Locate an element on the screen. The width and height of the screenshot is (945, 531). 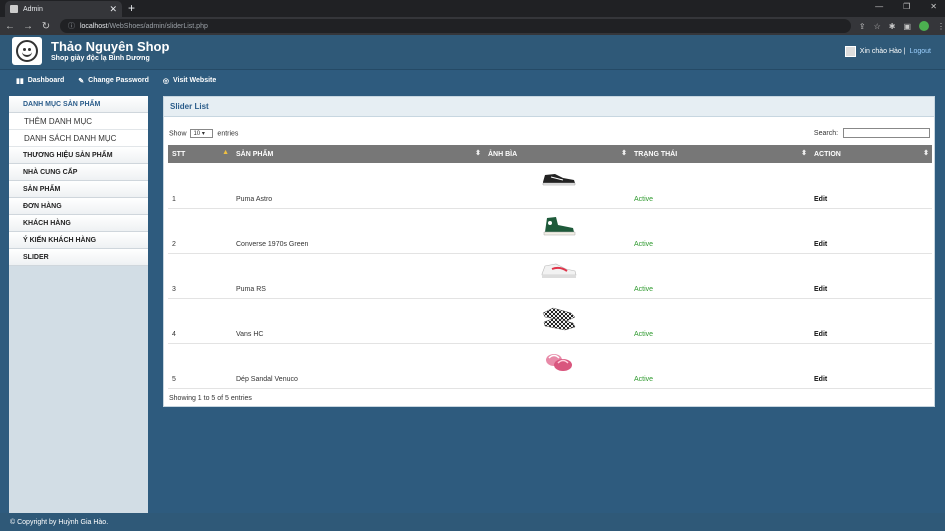
green-hightop-icon is located at coordinates (557, 231).